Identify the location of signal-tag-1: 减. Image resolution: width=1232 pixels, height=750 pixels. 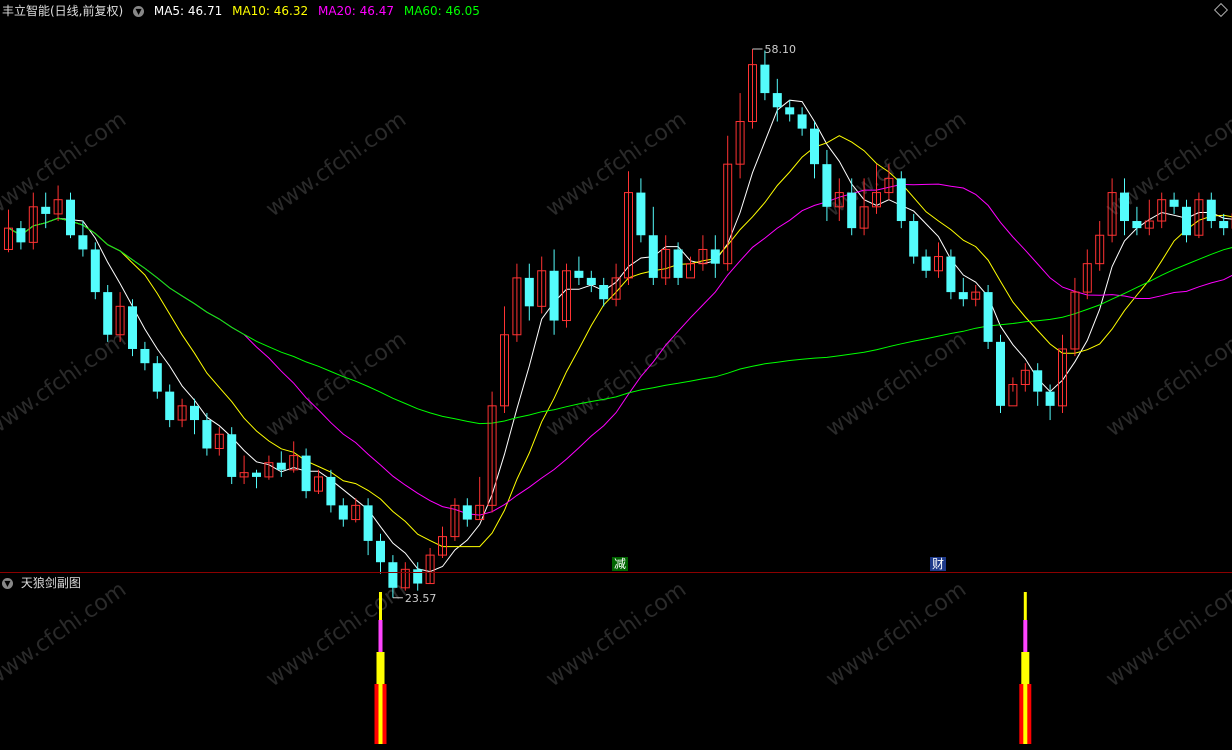
(620, 564).